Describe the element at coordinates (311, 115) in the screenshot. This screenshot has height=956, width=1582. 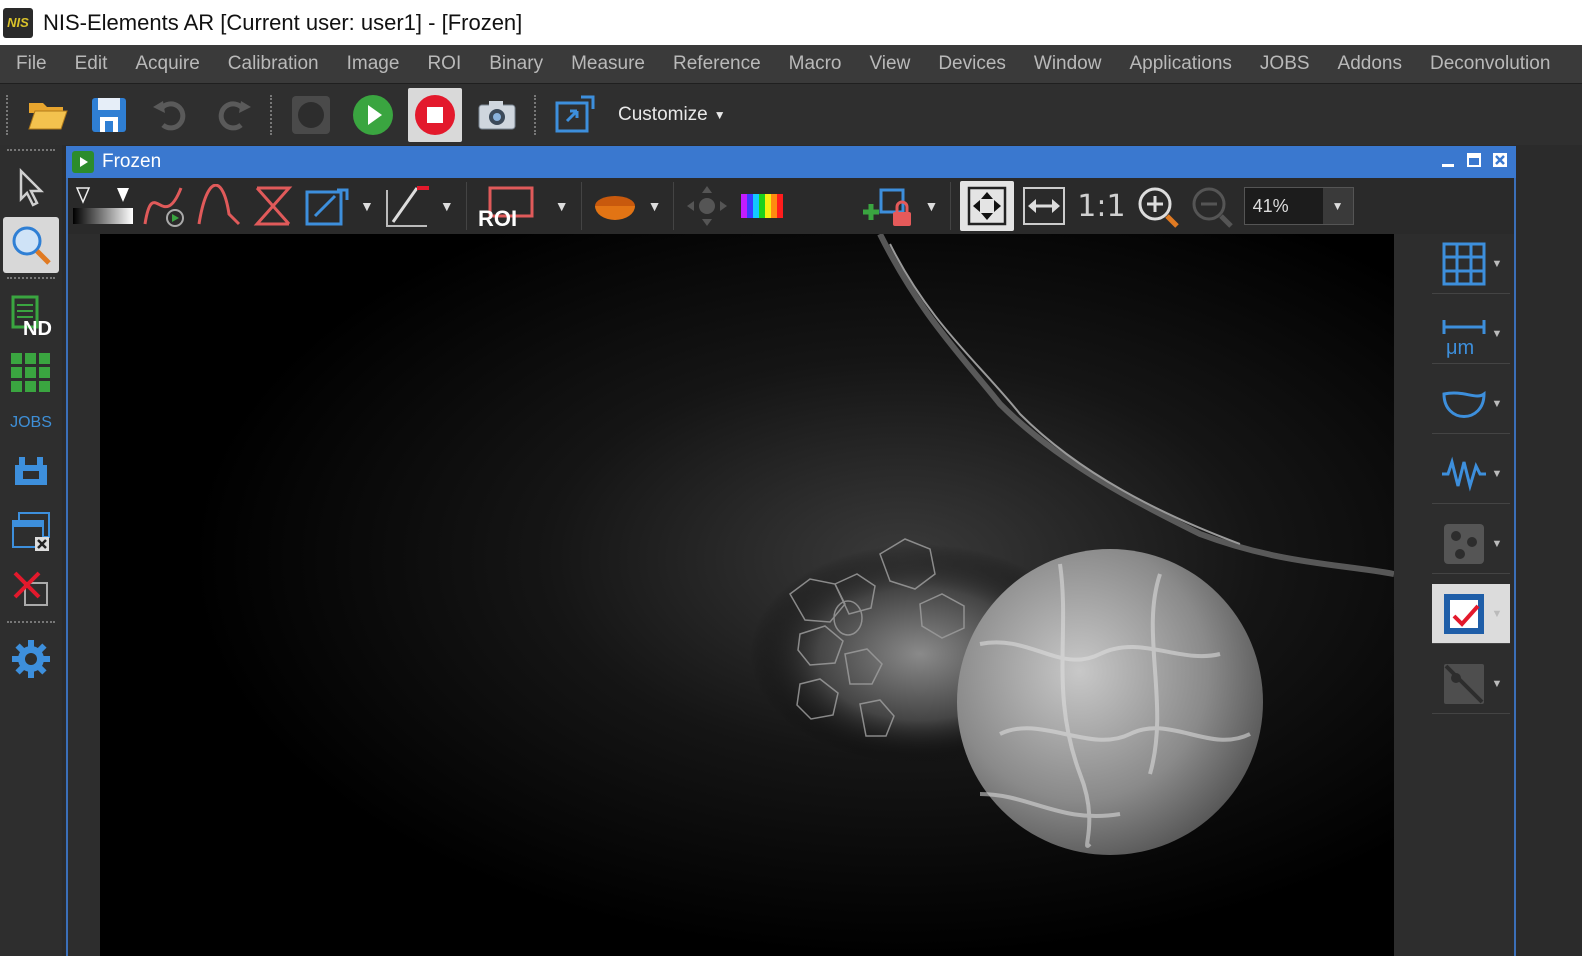
I see `live-off-button` at that location.